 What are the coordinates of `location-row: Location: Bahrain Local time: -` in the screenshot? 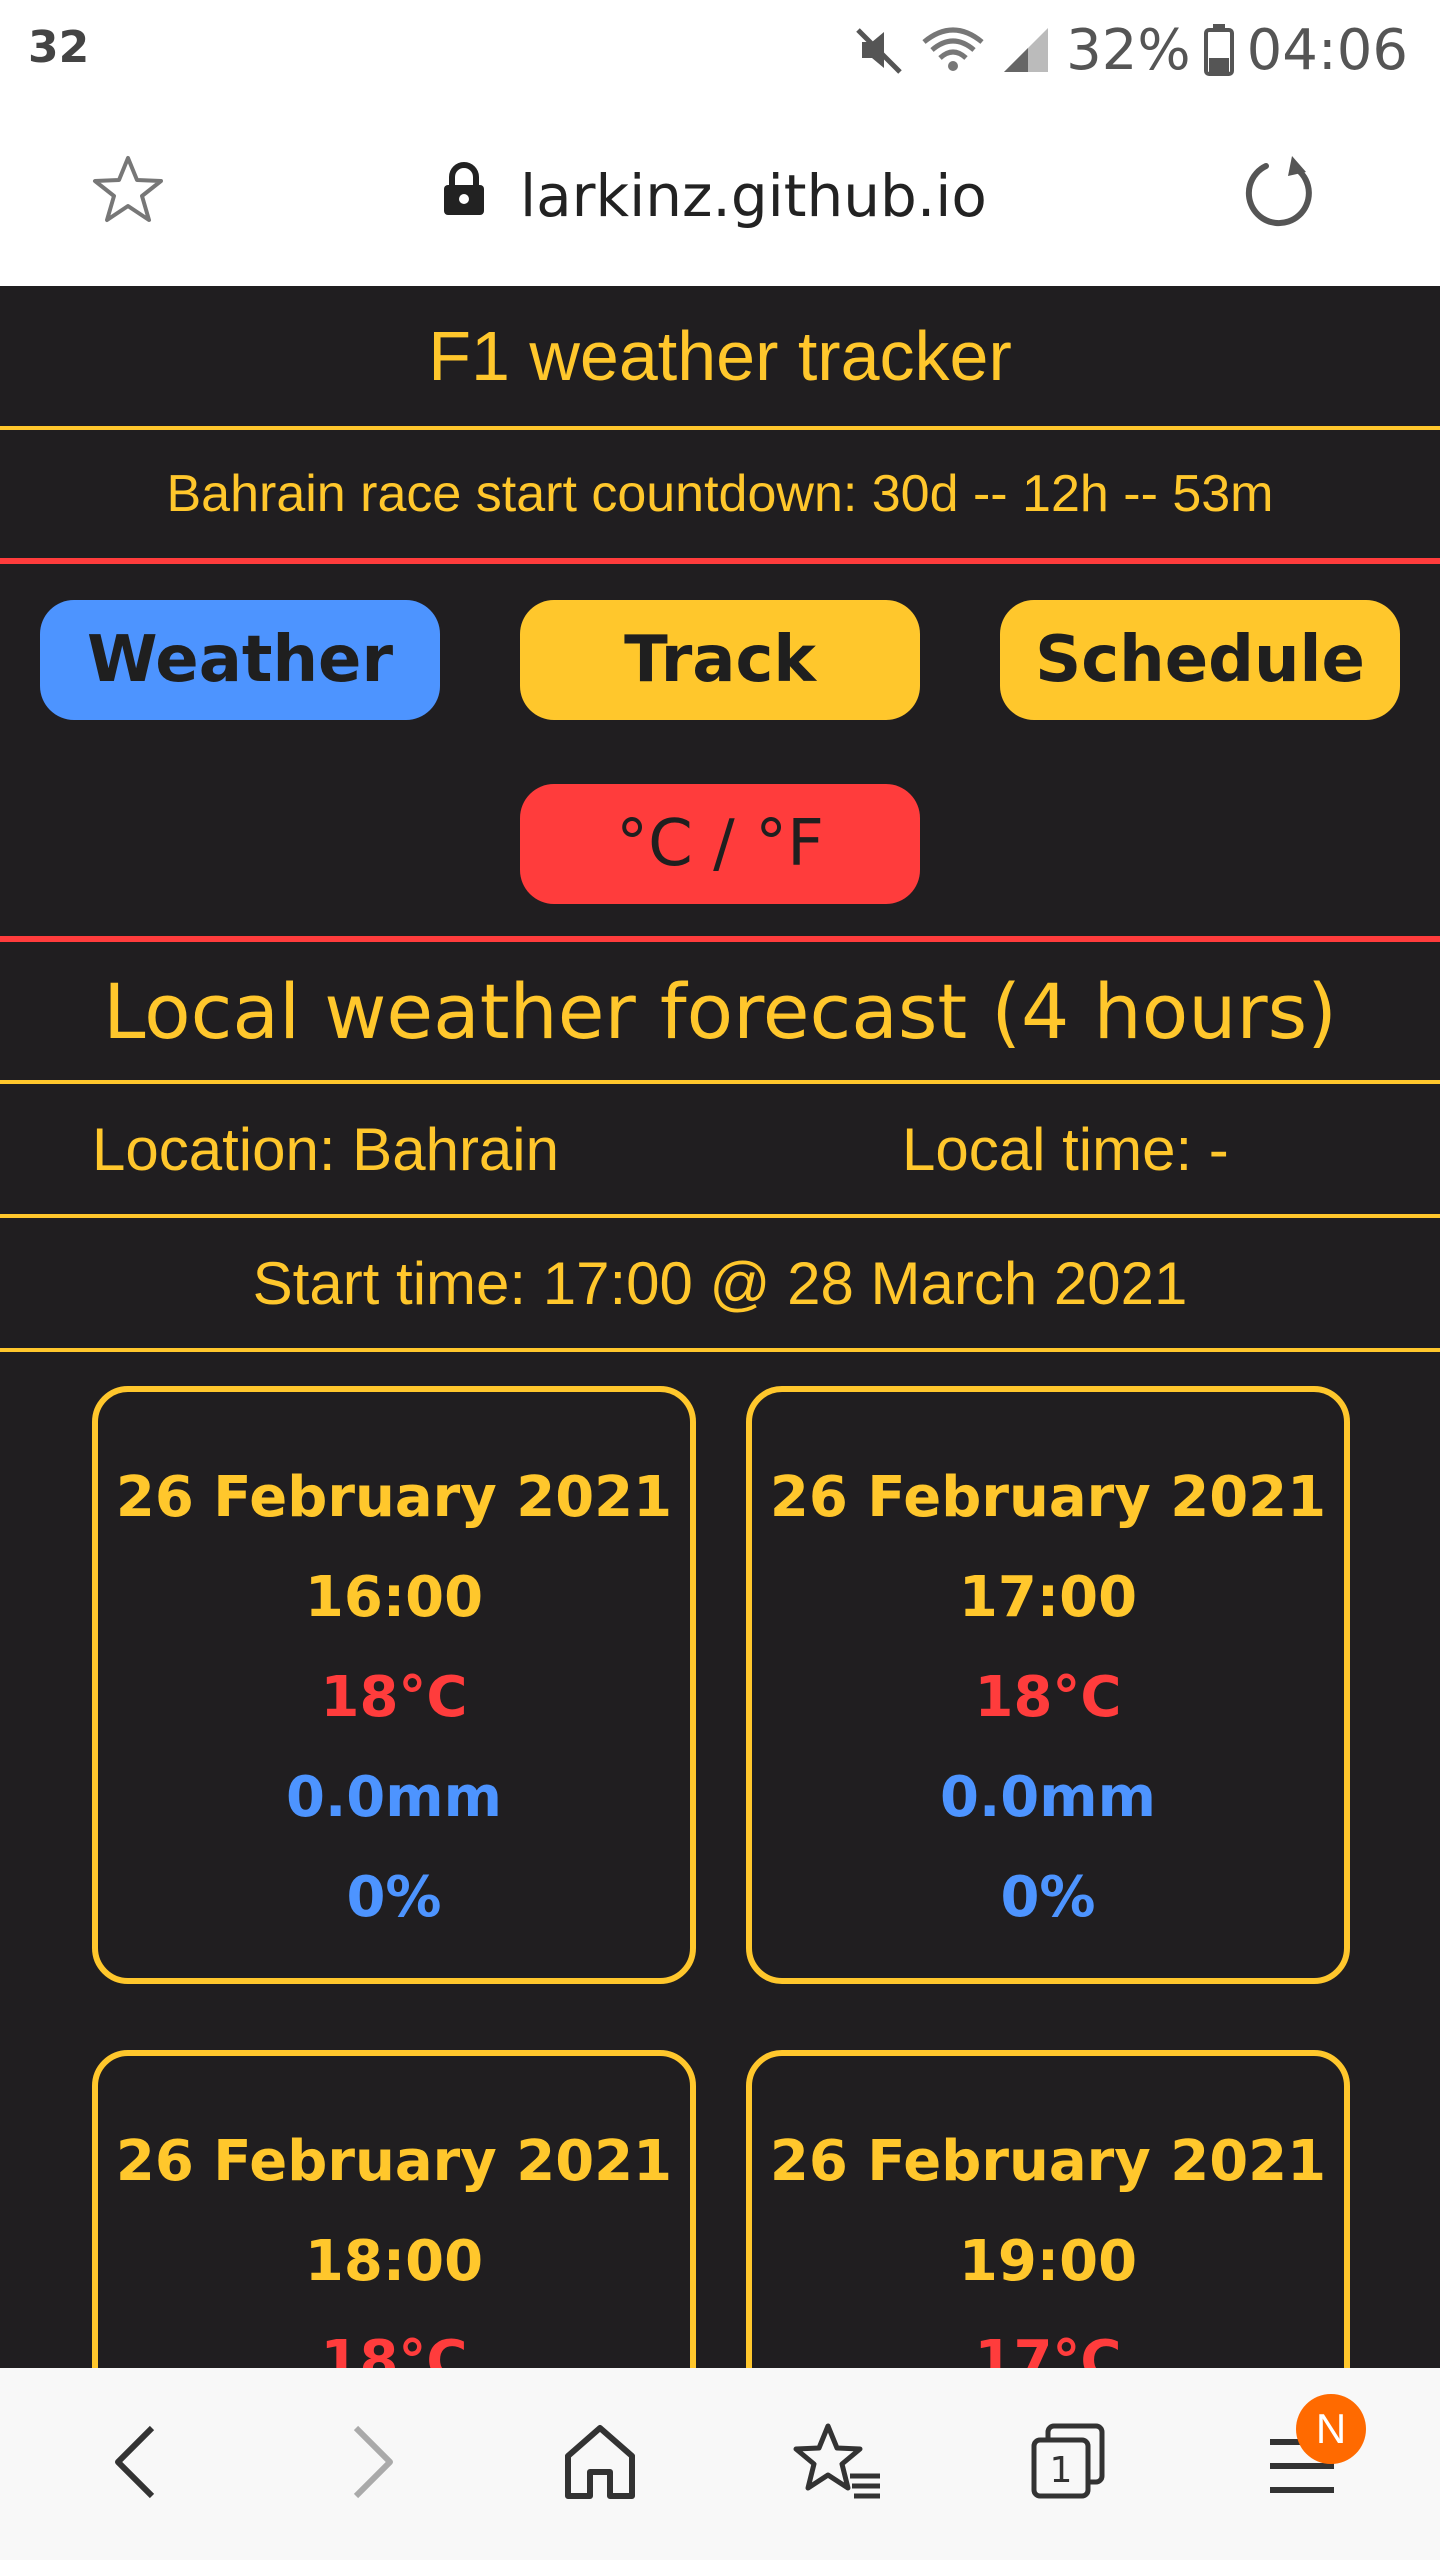 It's located at (720, 1151).